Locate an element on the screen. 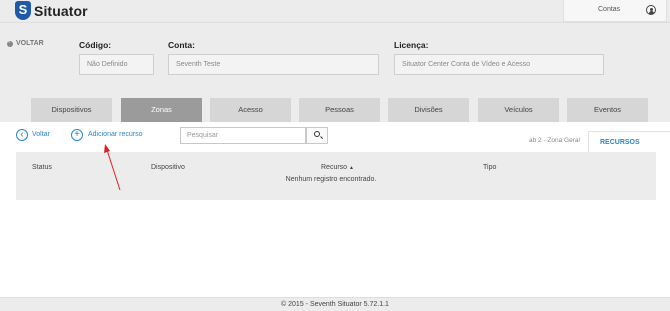 The image size is (670, 311). account-label: Contas is located at coordinates (609, 9).